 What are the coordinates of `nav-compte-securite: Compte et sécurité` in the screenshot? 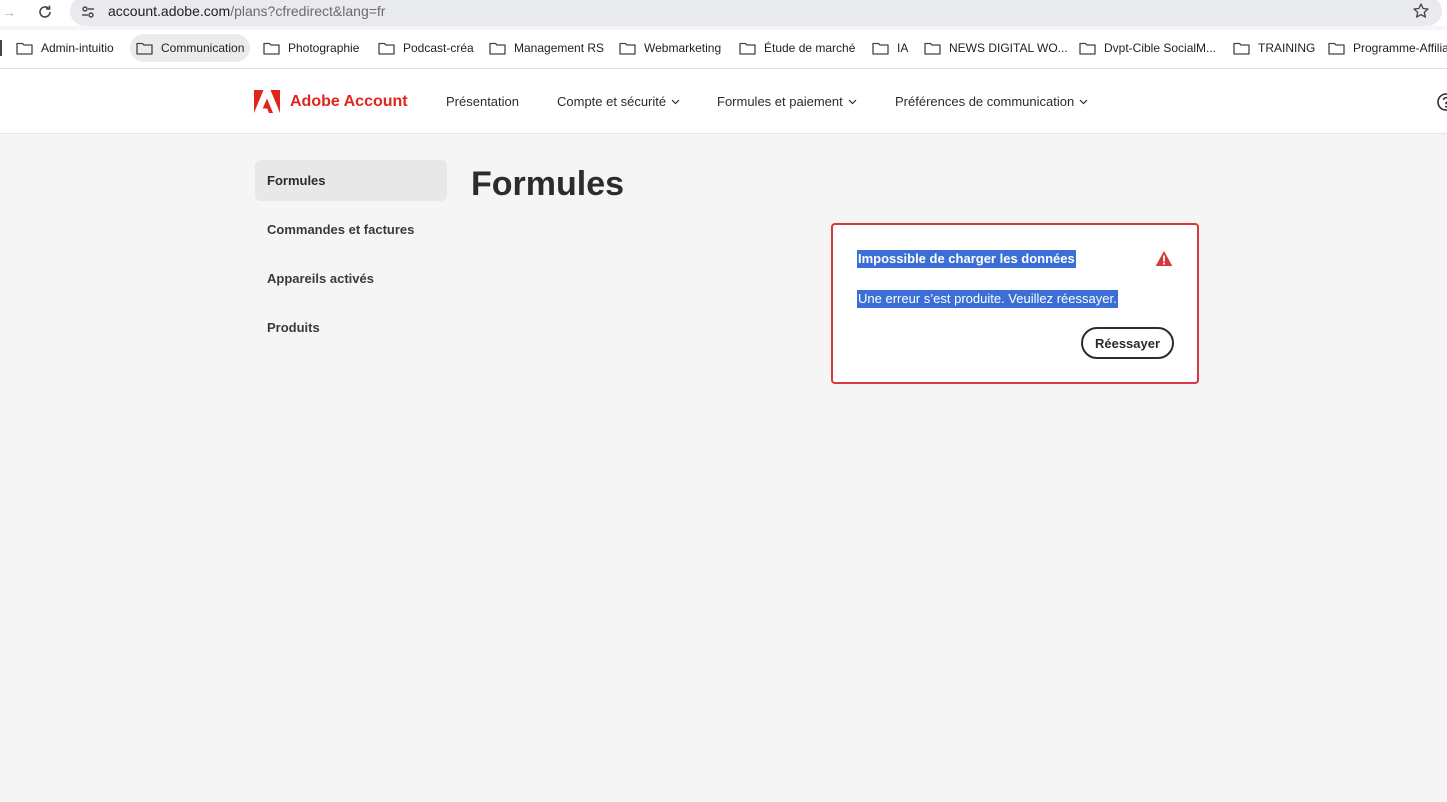 It's located at (618, 102).